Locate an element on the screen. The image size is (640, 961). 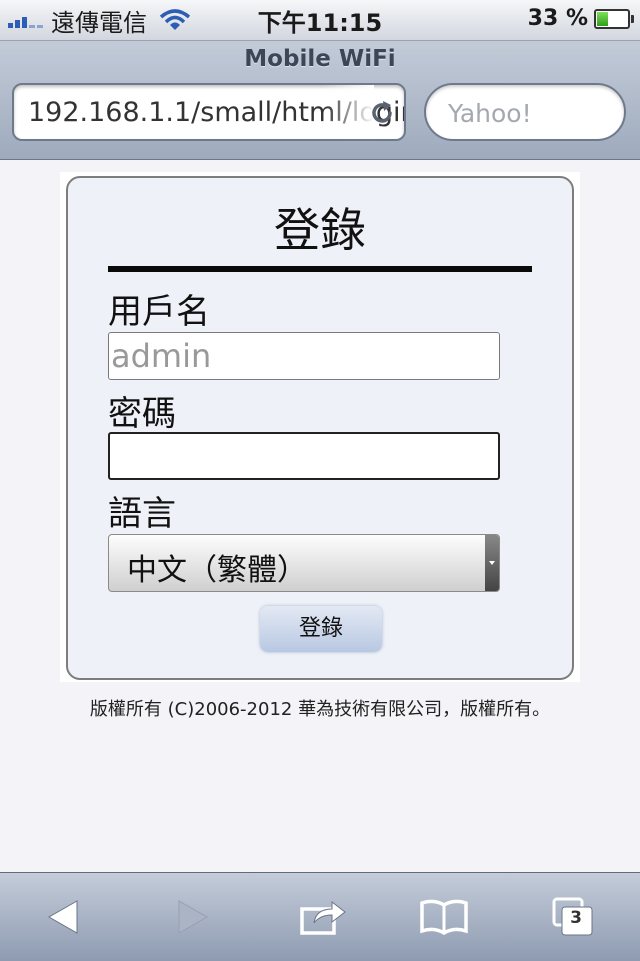
login-button: 登錄 is located at coordinates (321, 629).